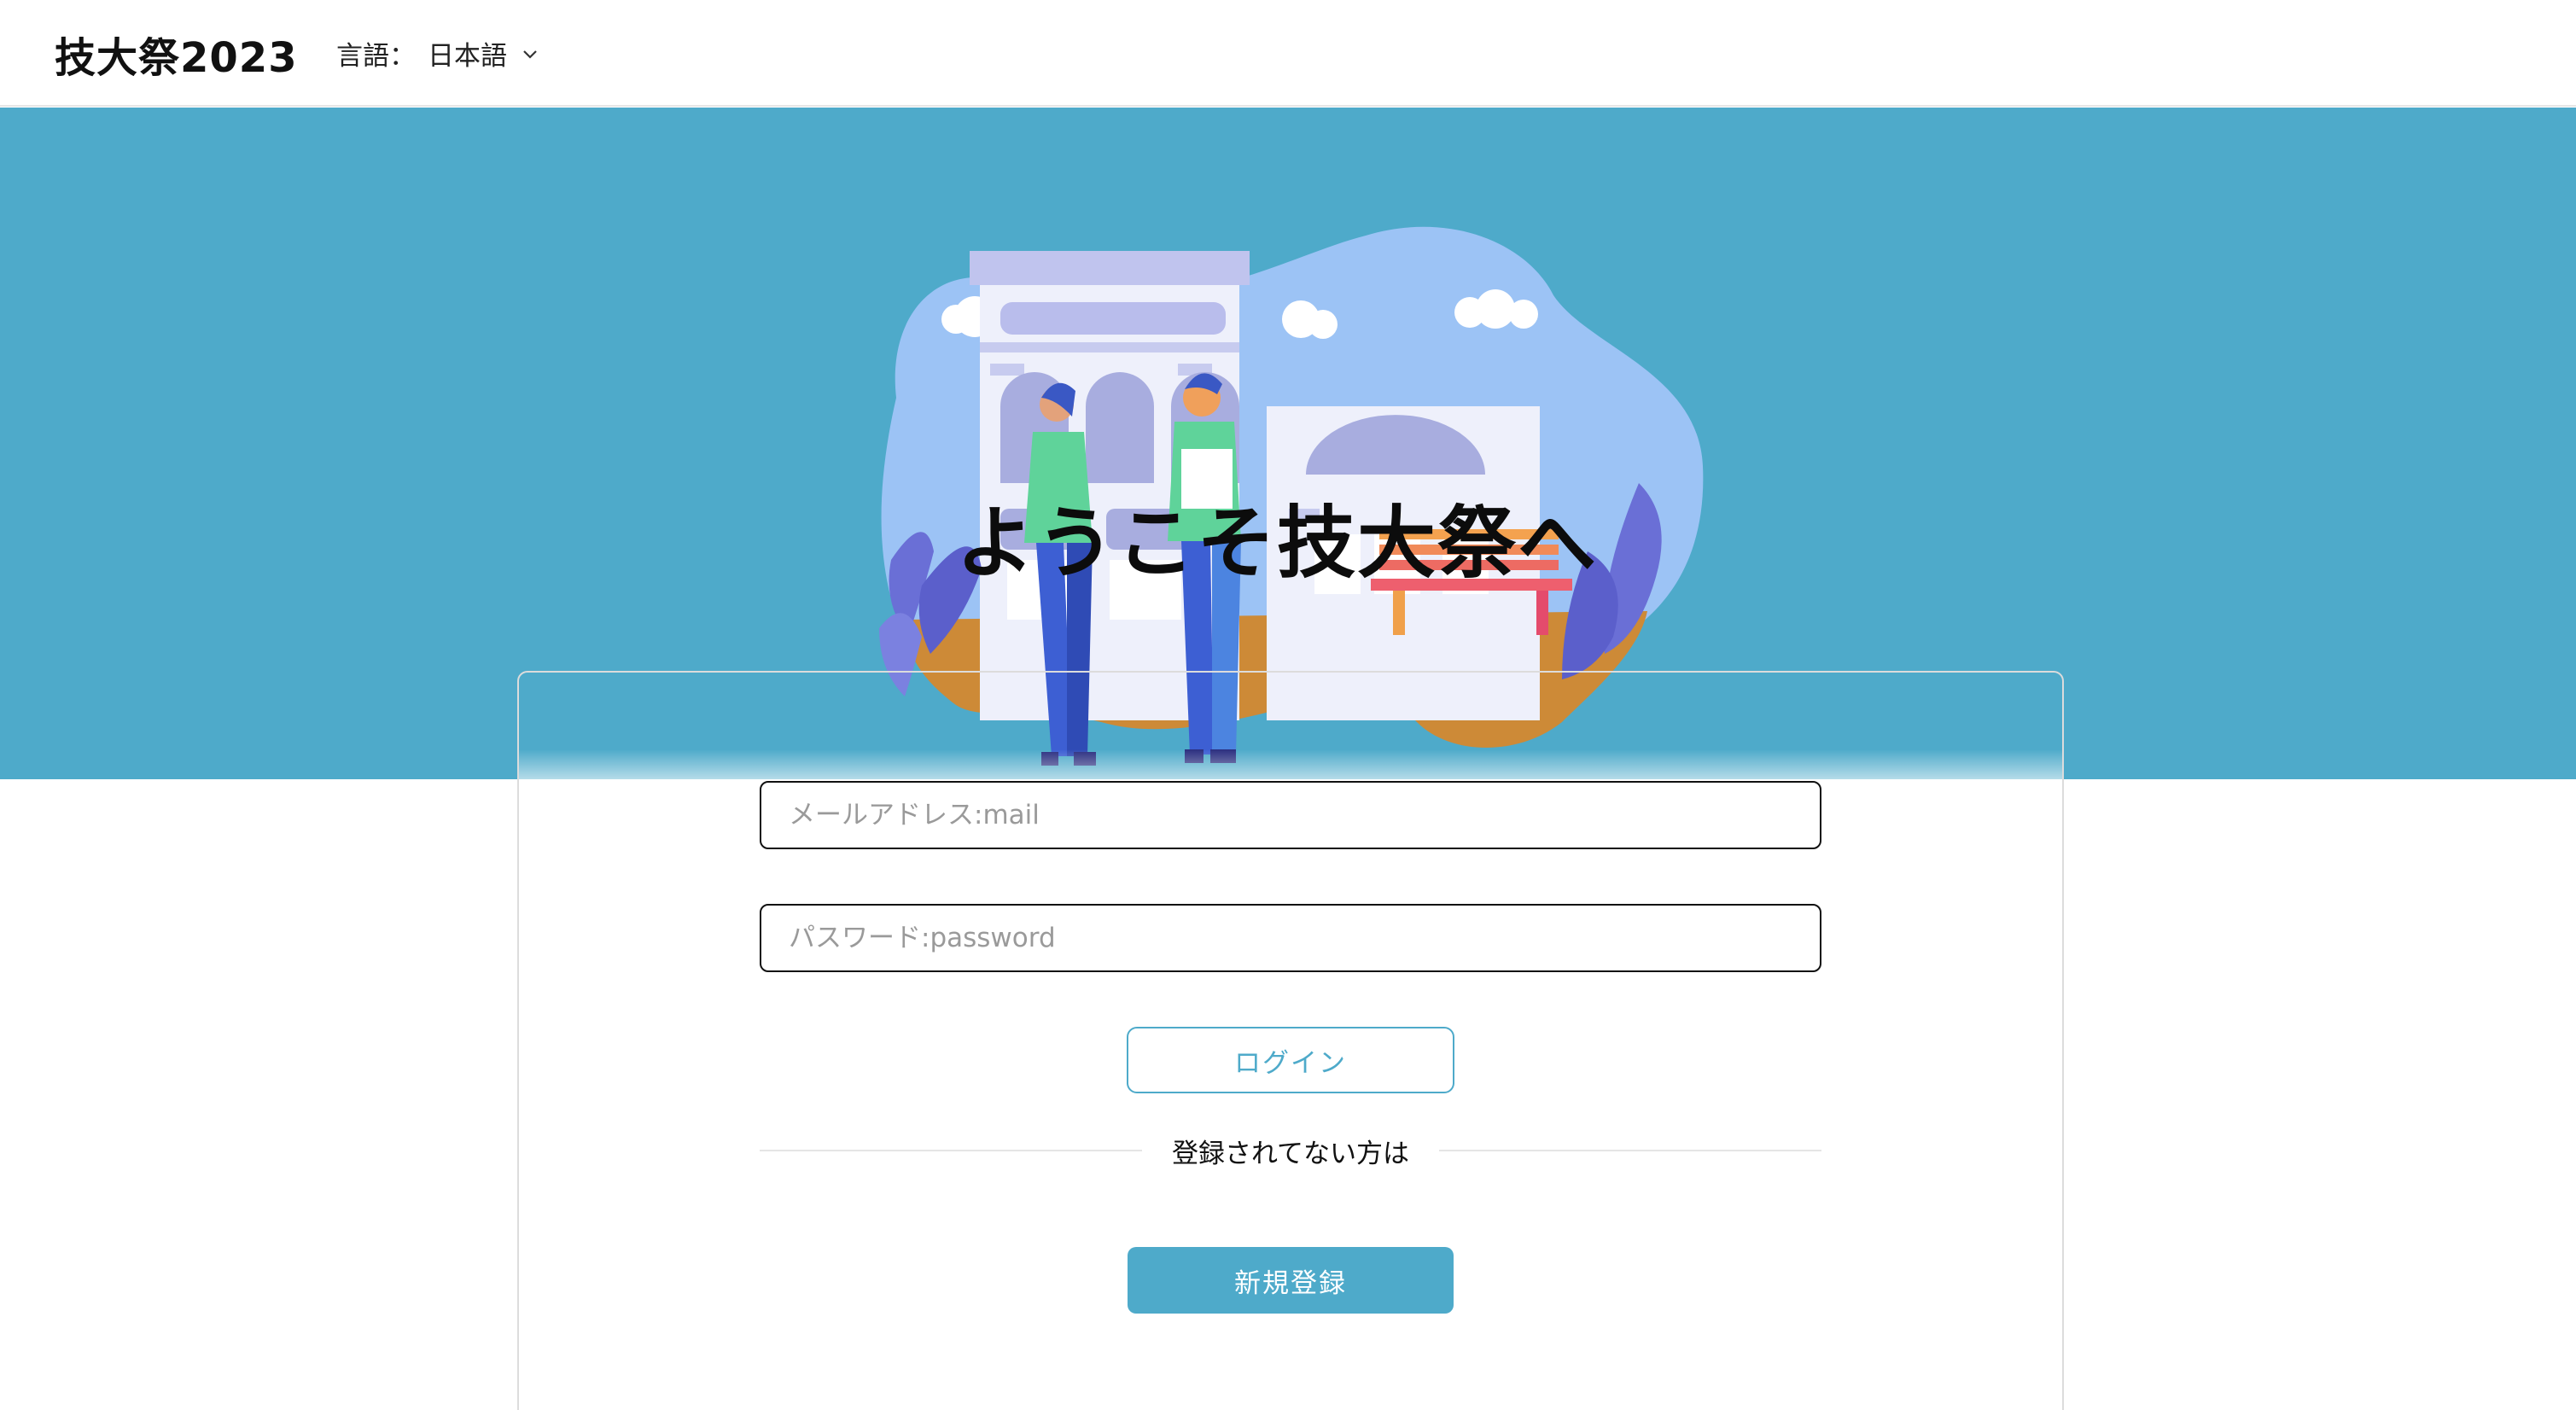 Image resolution: width=2576 pixels, height=1410 pixels. What do you see at coordinates (1290, 938) in the screenshot?
I see `password-input` at bounding box center [1290, 938].